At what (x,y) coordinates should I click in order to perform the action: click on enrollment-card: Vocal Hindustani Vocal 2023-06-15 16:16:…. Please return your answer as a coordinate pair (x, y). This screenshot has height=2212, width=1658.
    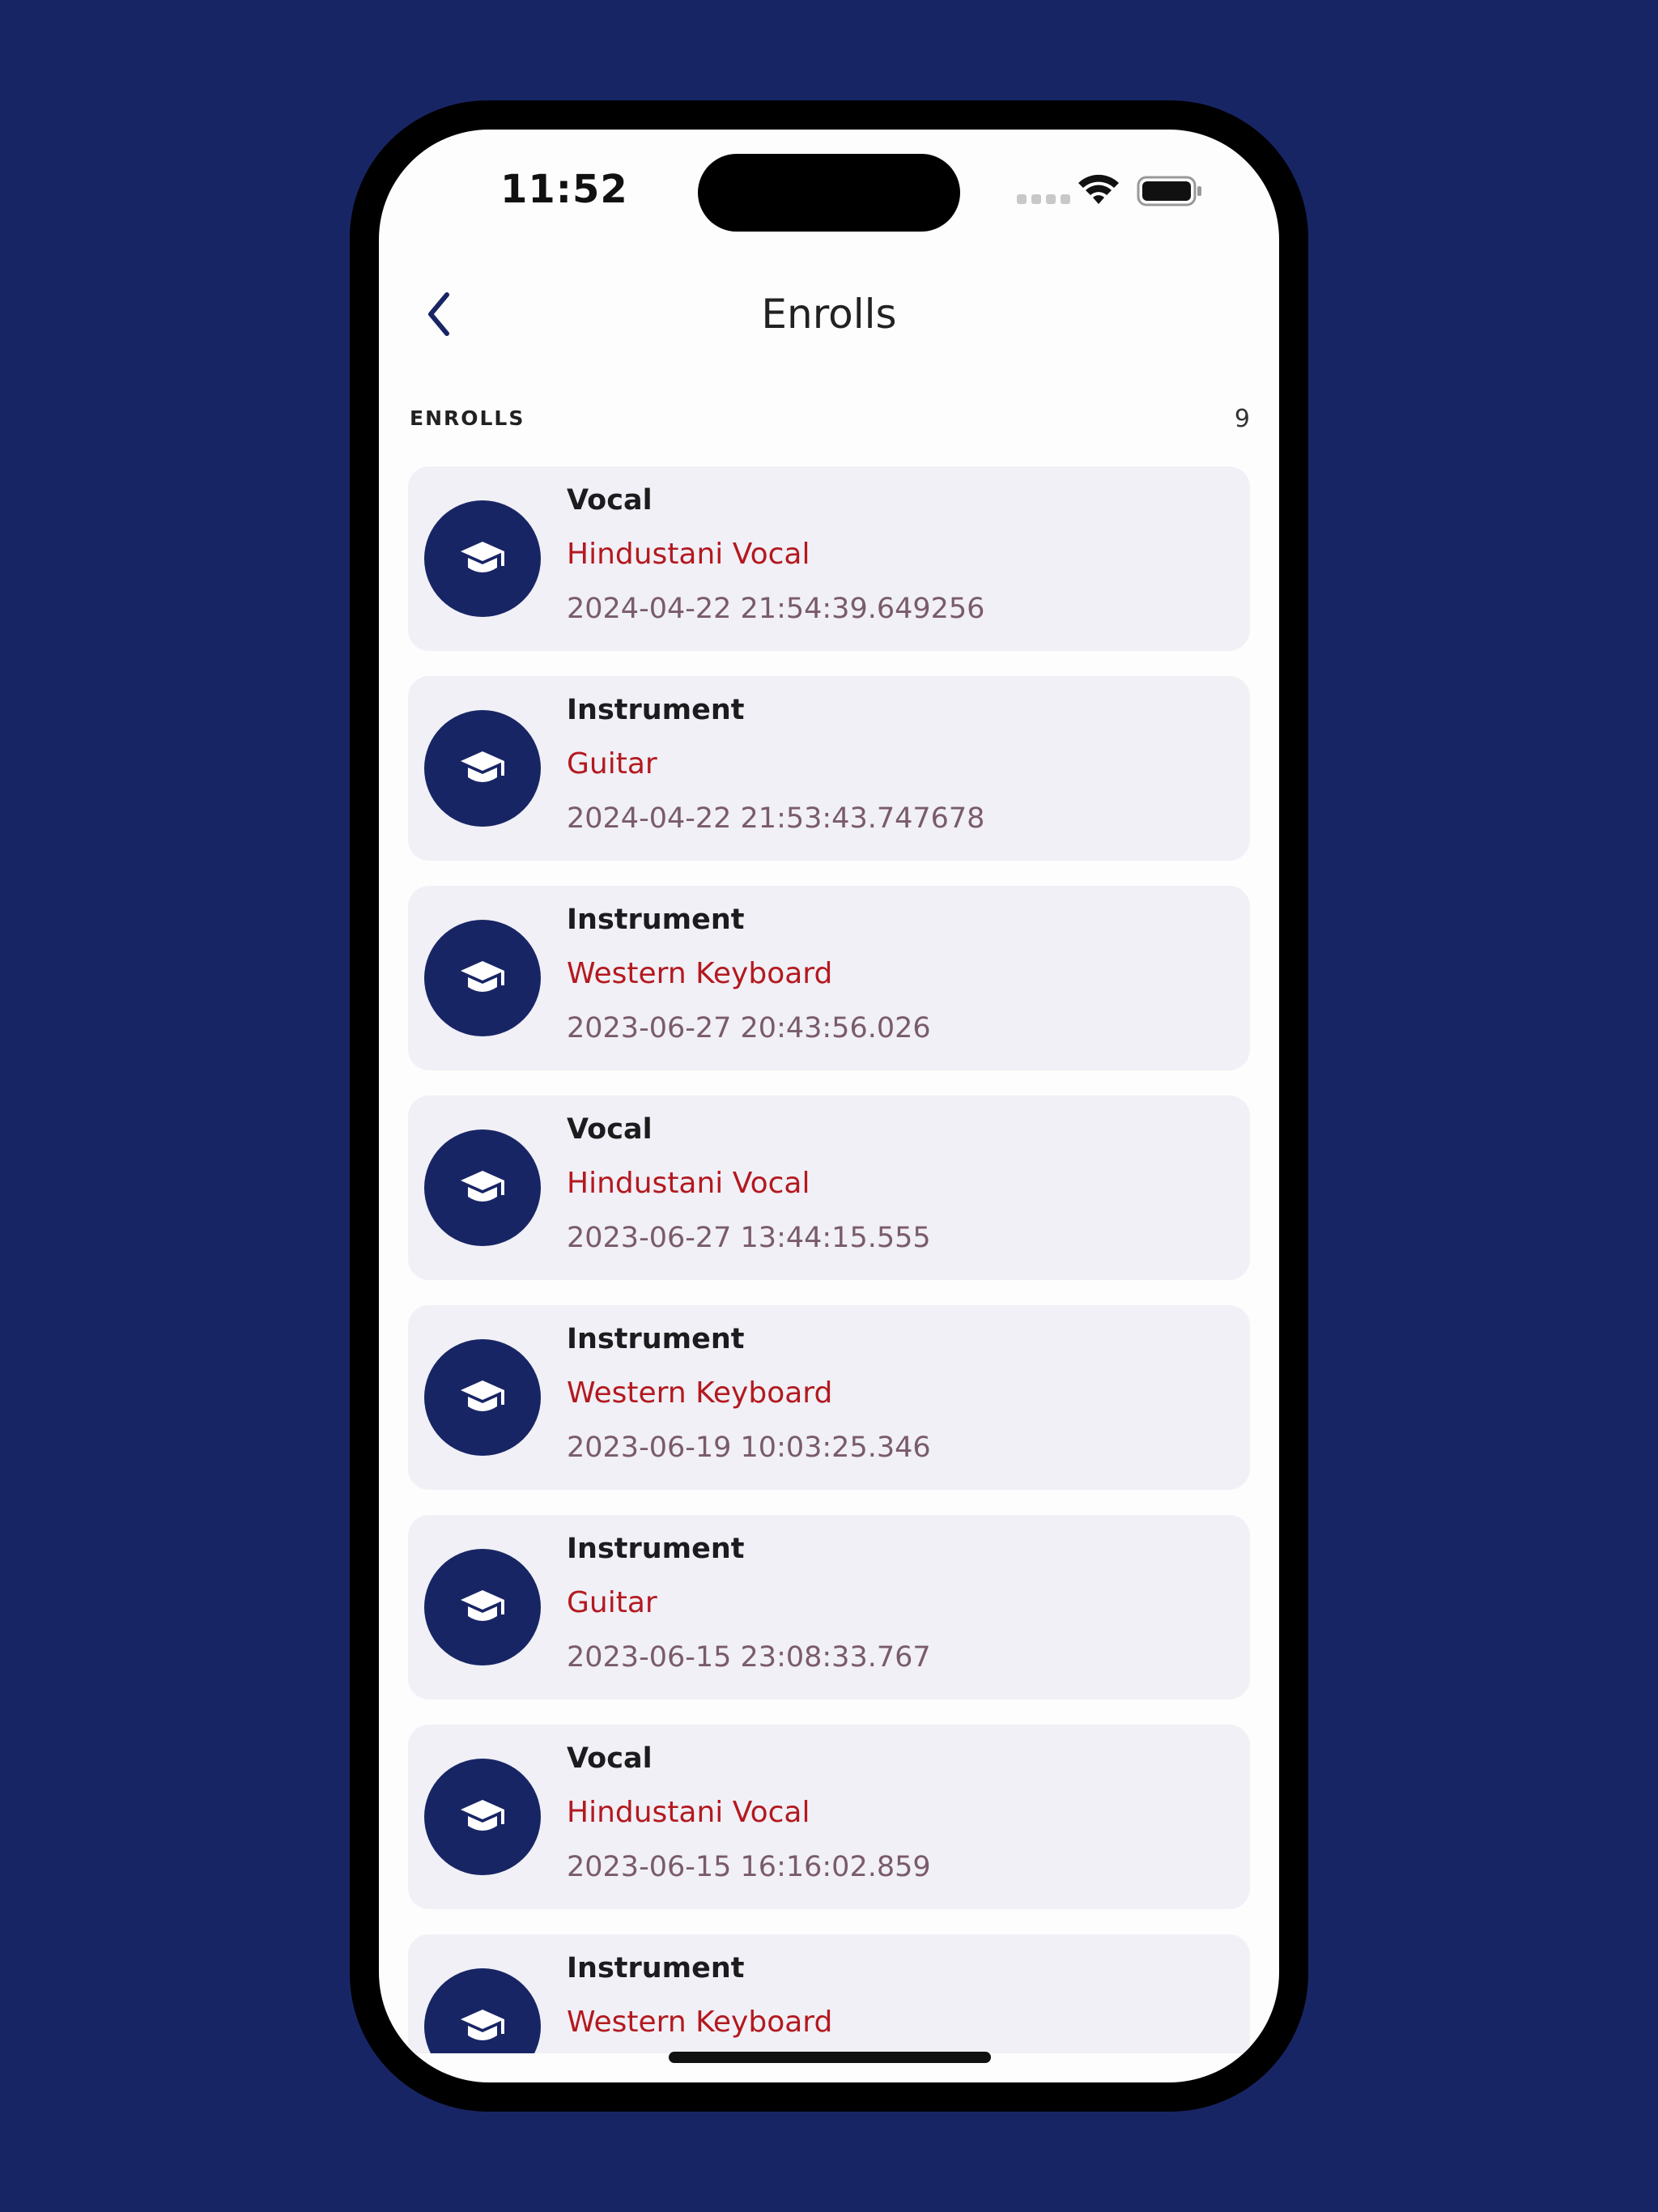
    Looking at the image, I should click on (829, 1817).